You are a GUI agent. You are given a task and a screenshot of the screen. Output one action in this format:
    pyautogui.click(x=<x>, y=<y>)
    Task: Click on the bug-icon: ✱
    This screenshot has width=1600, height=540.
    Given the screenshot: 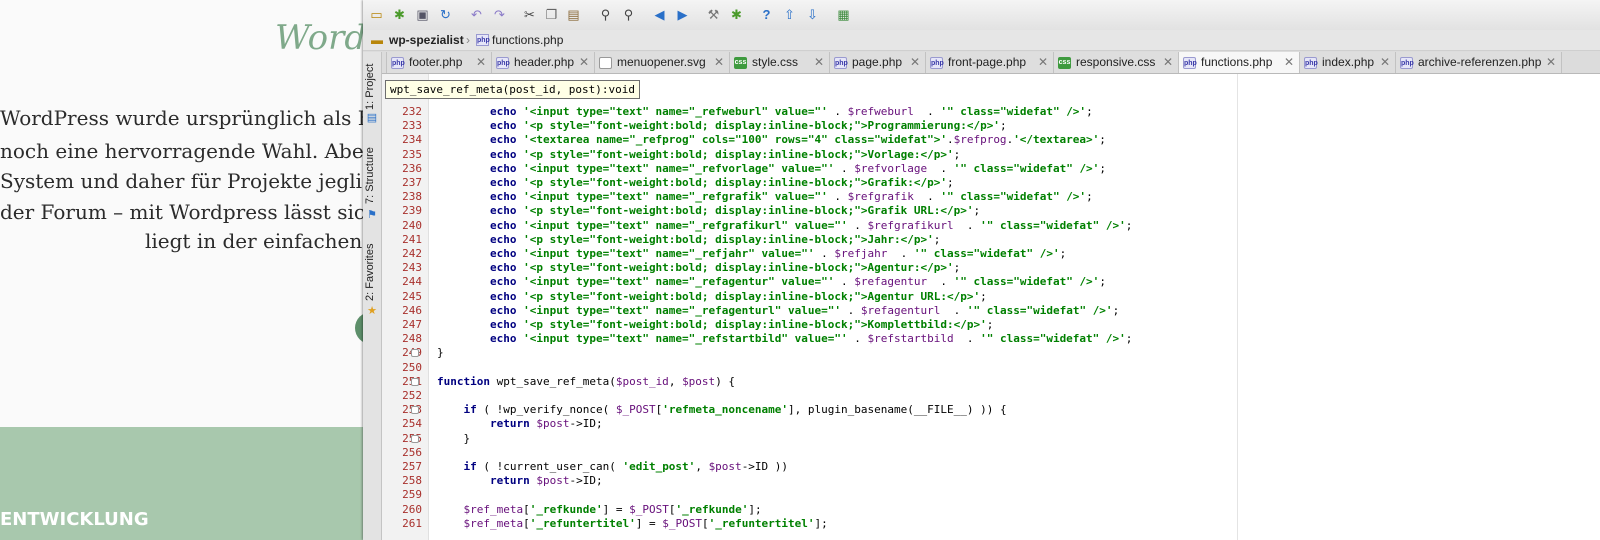 What is the action you would take?
    pyautogui.click(x=399, y=14)
    